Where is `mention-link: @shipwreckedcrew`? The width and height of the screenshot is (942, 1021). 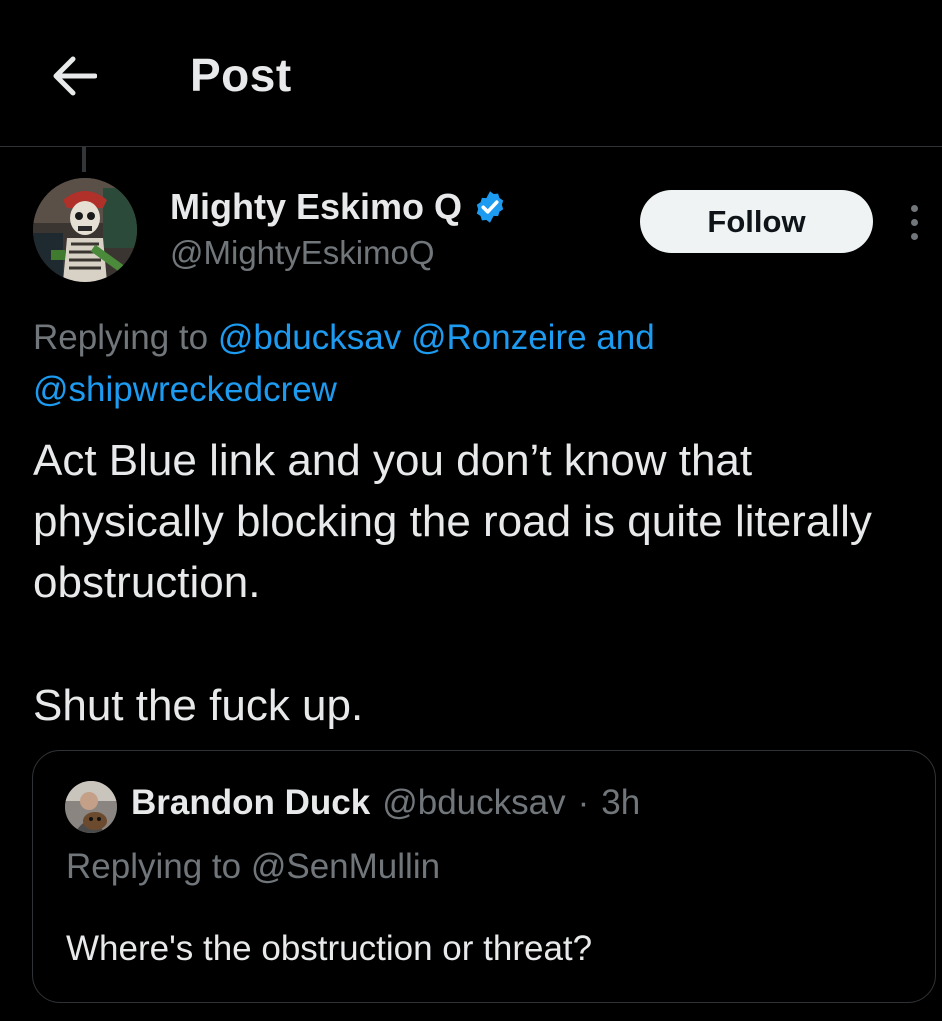 mention-link: @shipwreckedcrew is located at coordinates (185, 389).